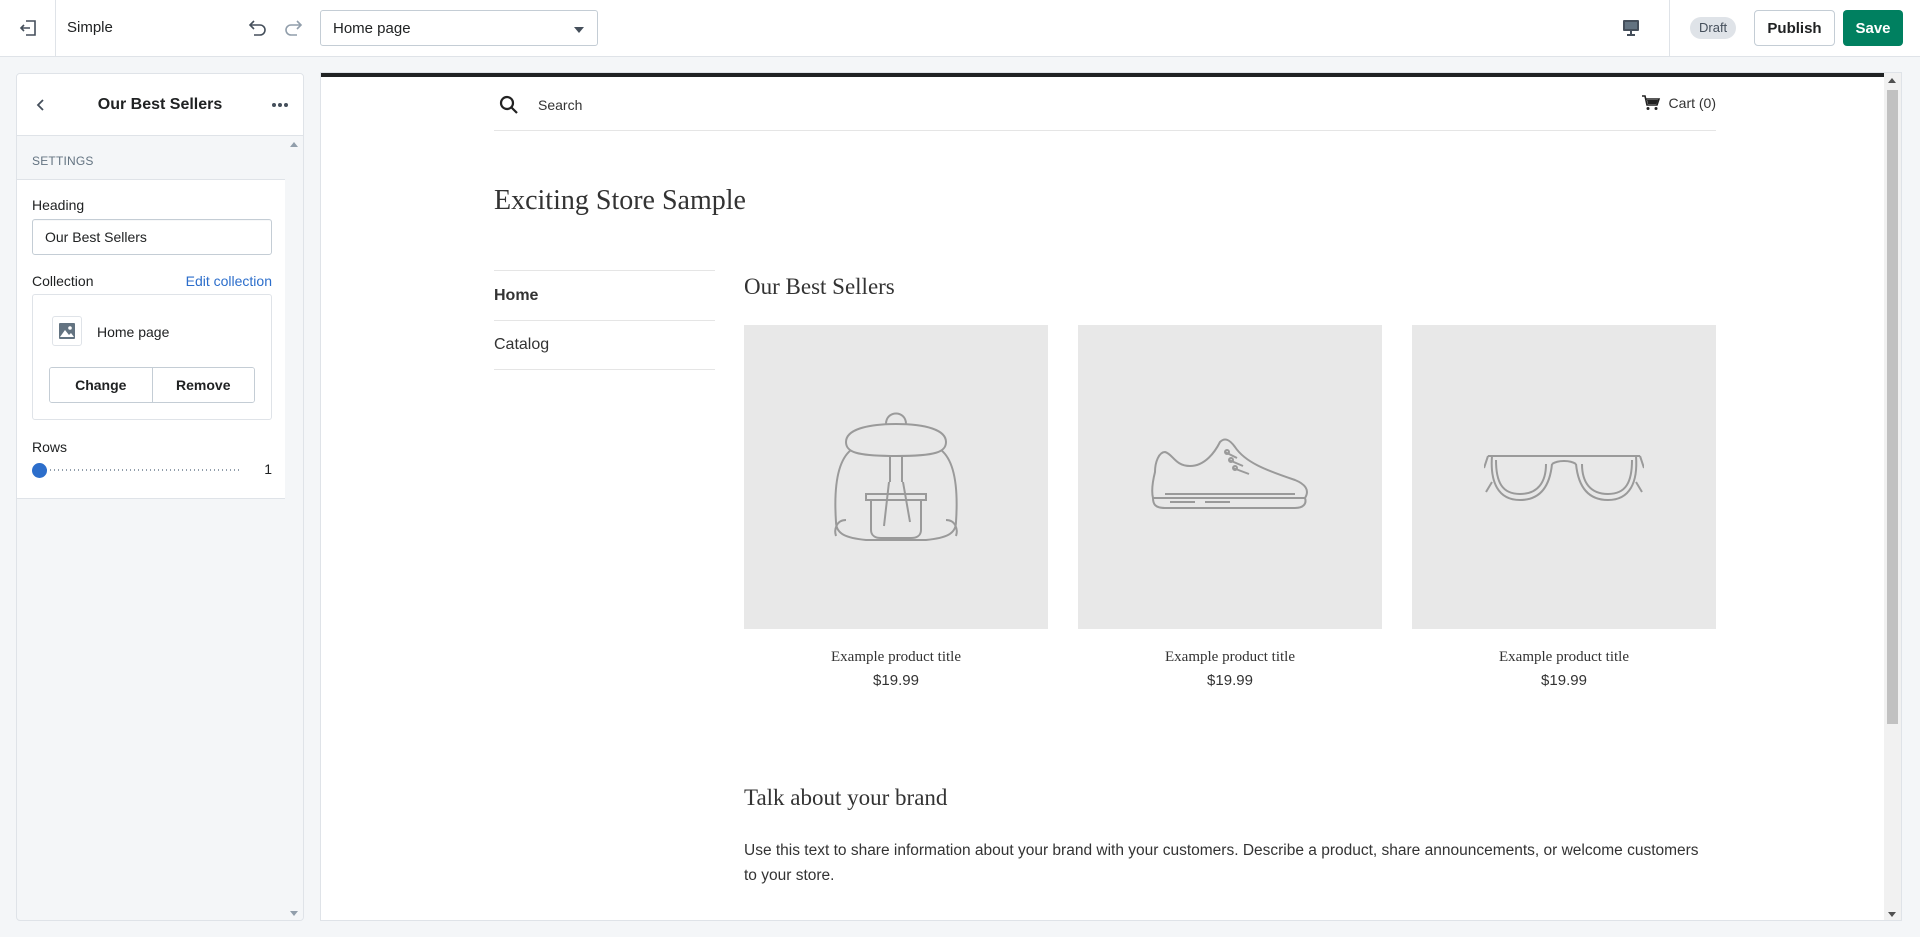 The image size is (1920, 937). Describe the element at coordinates (152, 281) in the screenshot. I see `collection-row: Collection Edit collection` at that location.